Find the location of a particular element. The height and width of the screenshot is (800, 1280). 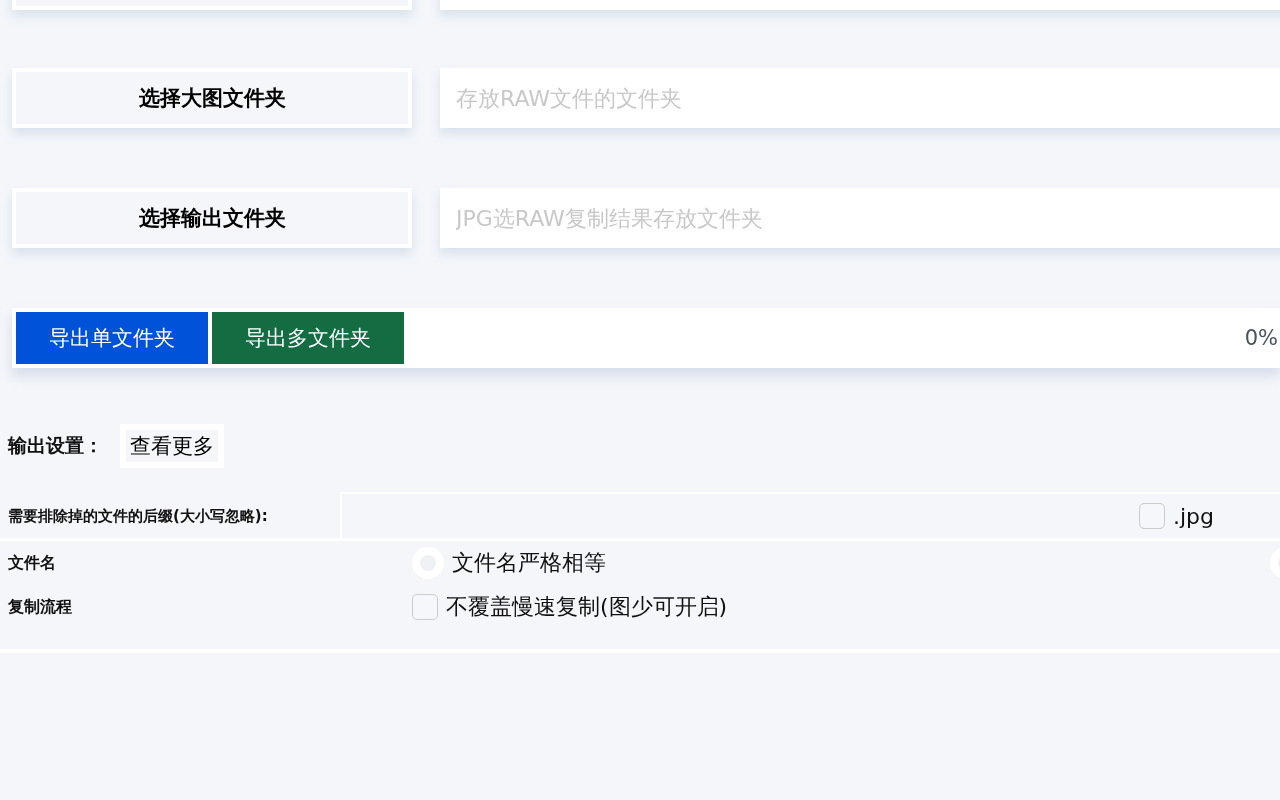

suffix-label: 需要排除掉的文件的后缀(大小写忽略): is located at coordinates (138, 516).